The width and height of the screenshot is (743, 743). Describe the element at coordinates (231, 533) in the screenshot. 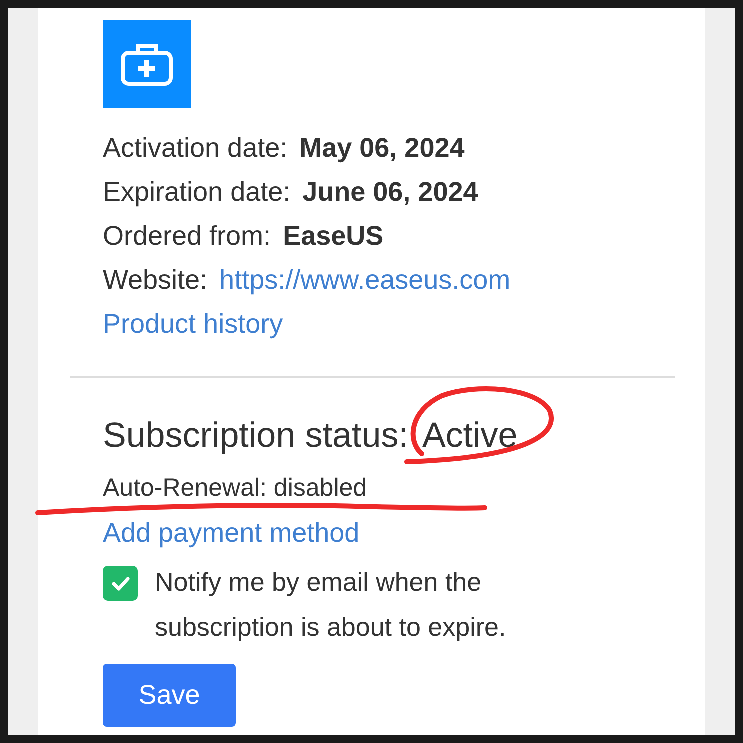

I see `add-payment-link: Add payment method` at that location.